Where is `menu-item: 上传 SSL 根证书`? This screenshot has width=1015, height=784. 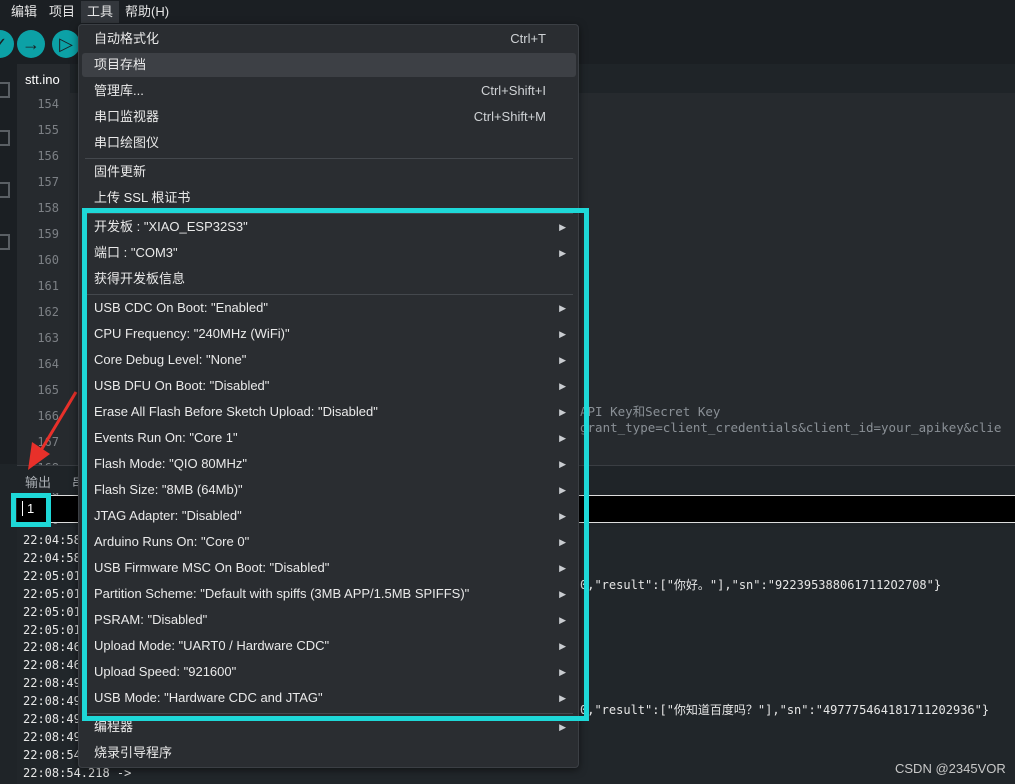
menu-item: 上传 SSL 根证书 is located at coordinates (329, 198).